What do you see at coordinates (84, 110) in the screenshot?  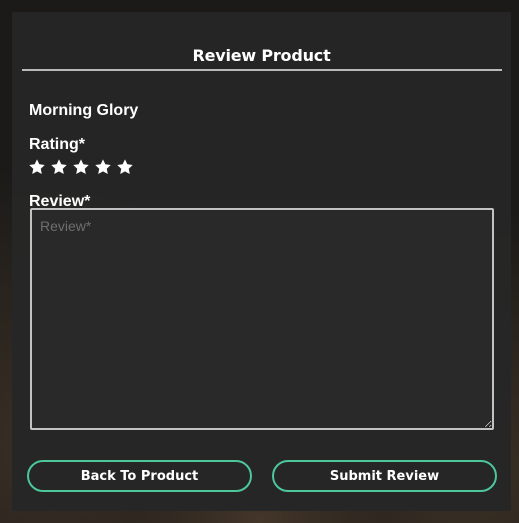 I see `product-name: Morning Glory` at bounding box center [84, 110].